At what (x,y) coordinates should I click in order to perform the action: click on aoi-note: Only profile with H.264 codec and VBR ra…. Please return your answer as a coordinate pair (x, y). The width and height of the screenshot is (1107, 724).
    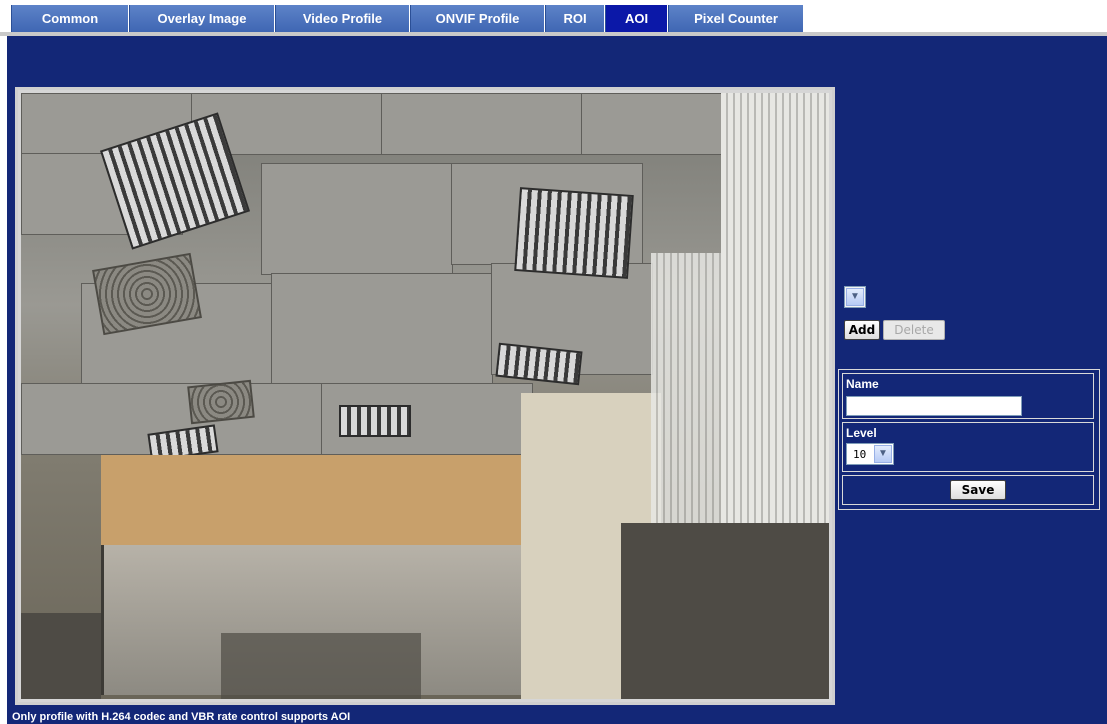
    Looking at the image, I should click on (181, 717).